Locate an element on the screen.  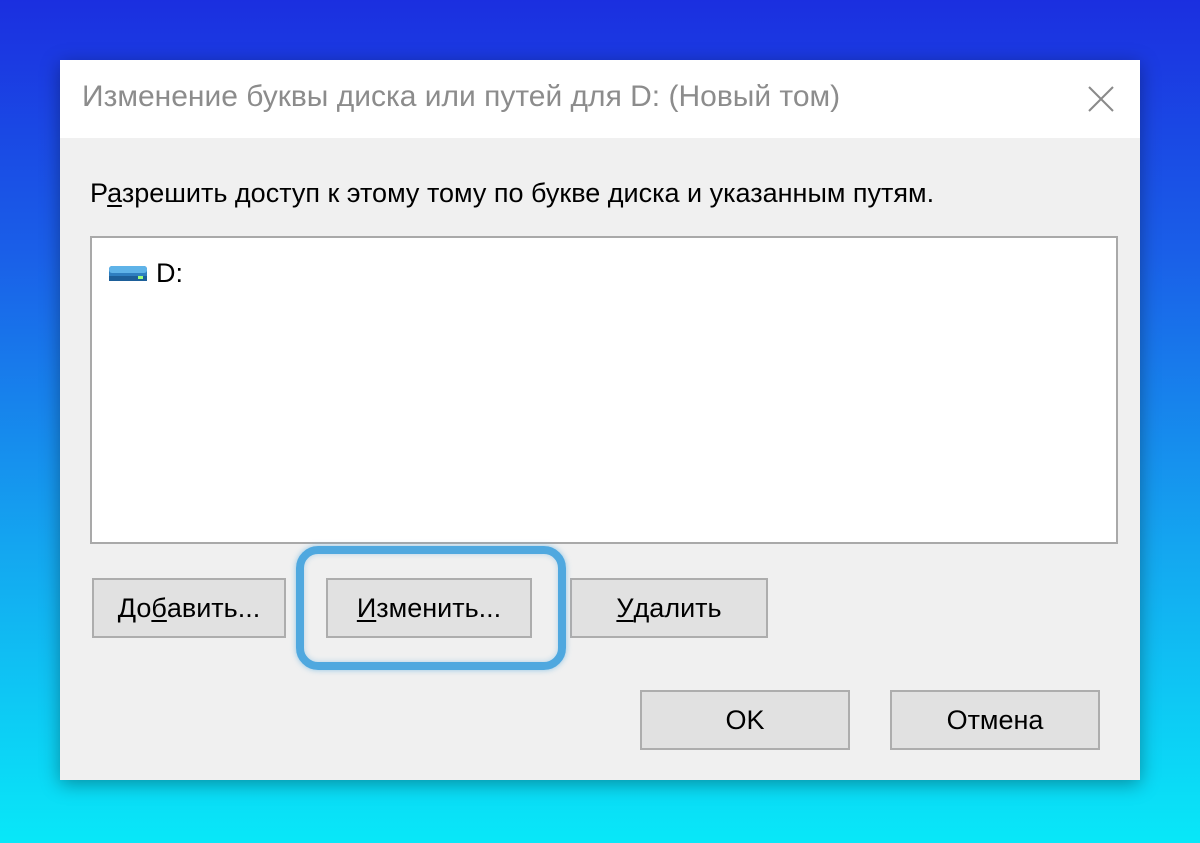
remove-button-rest: далить is located at coordinates (677, 607).